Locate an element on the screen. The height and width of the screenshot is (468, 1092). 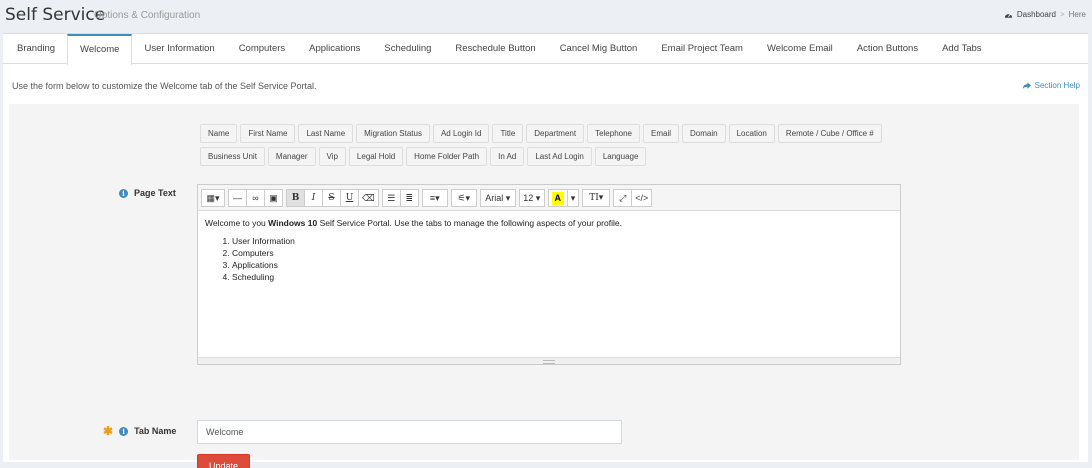
asterisk-icon: ✱ is located at coordinates (108, 431).